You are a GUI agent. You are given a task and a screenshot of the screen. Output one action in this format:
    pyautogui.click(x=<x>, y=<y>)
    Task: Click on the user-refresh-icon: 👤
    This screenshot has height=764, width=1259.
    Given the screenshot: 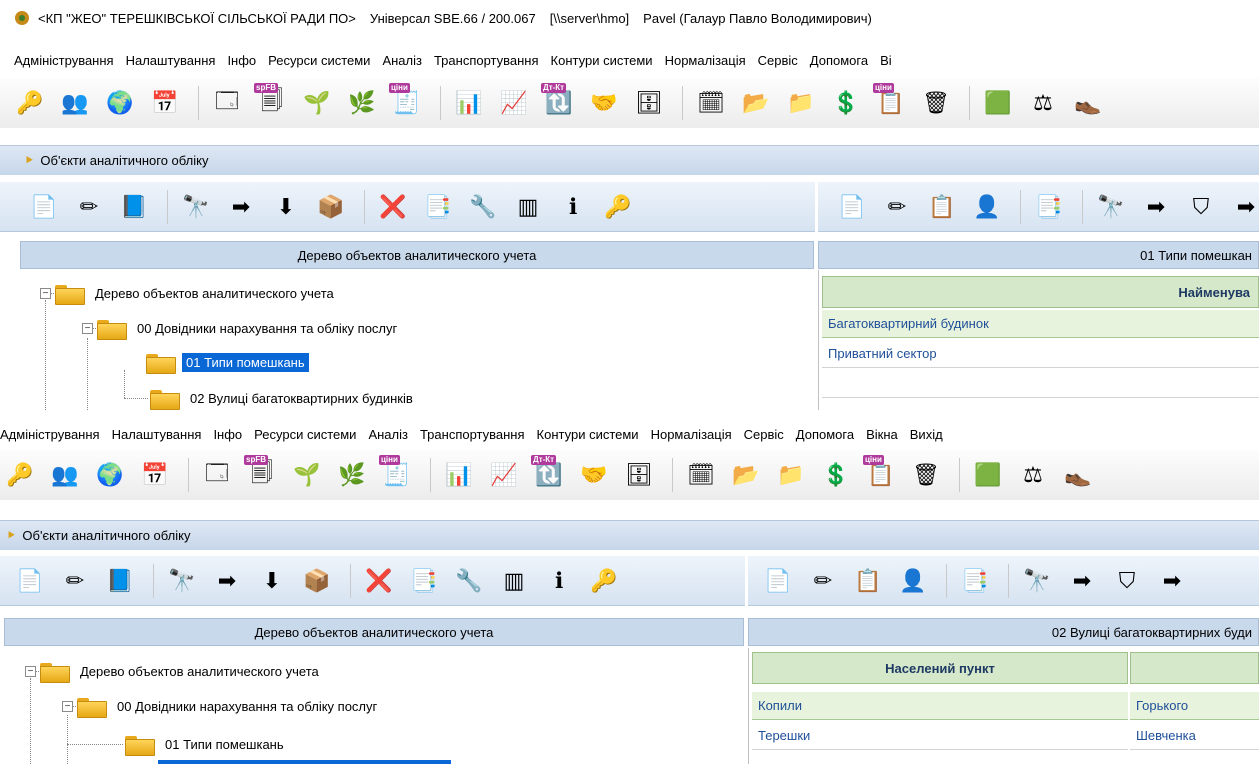 What is the action you would take?
    pyautogui.click(x=913, y=581)
    